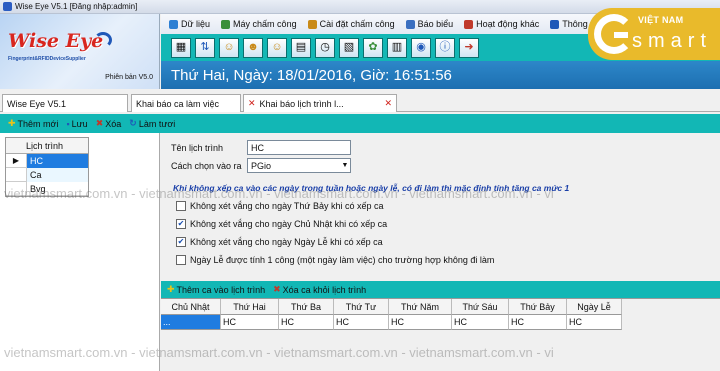  What do you see at coordinates (253, 47) in the screenshot?
I see `group-icon: ☻` at bounding box center [253, 47].